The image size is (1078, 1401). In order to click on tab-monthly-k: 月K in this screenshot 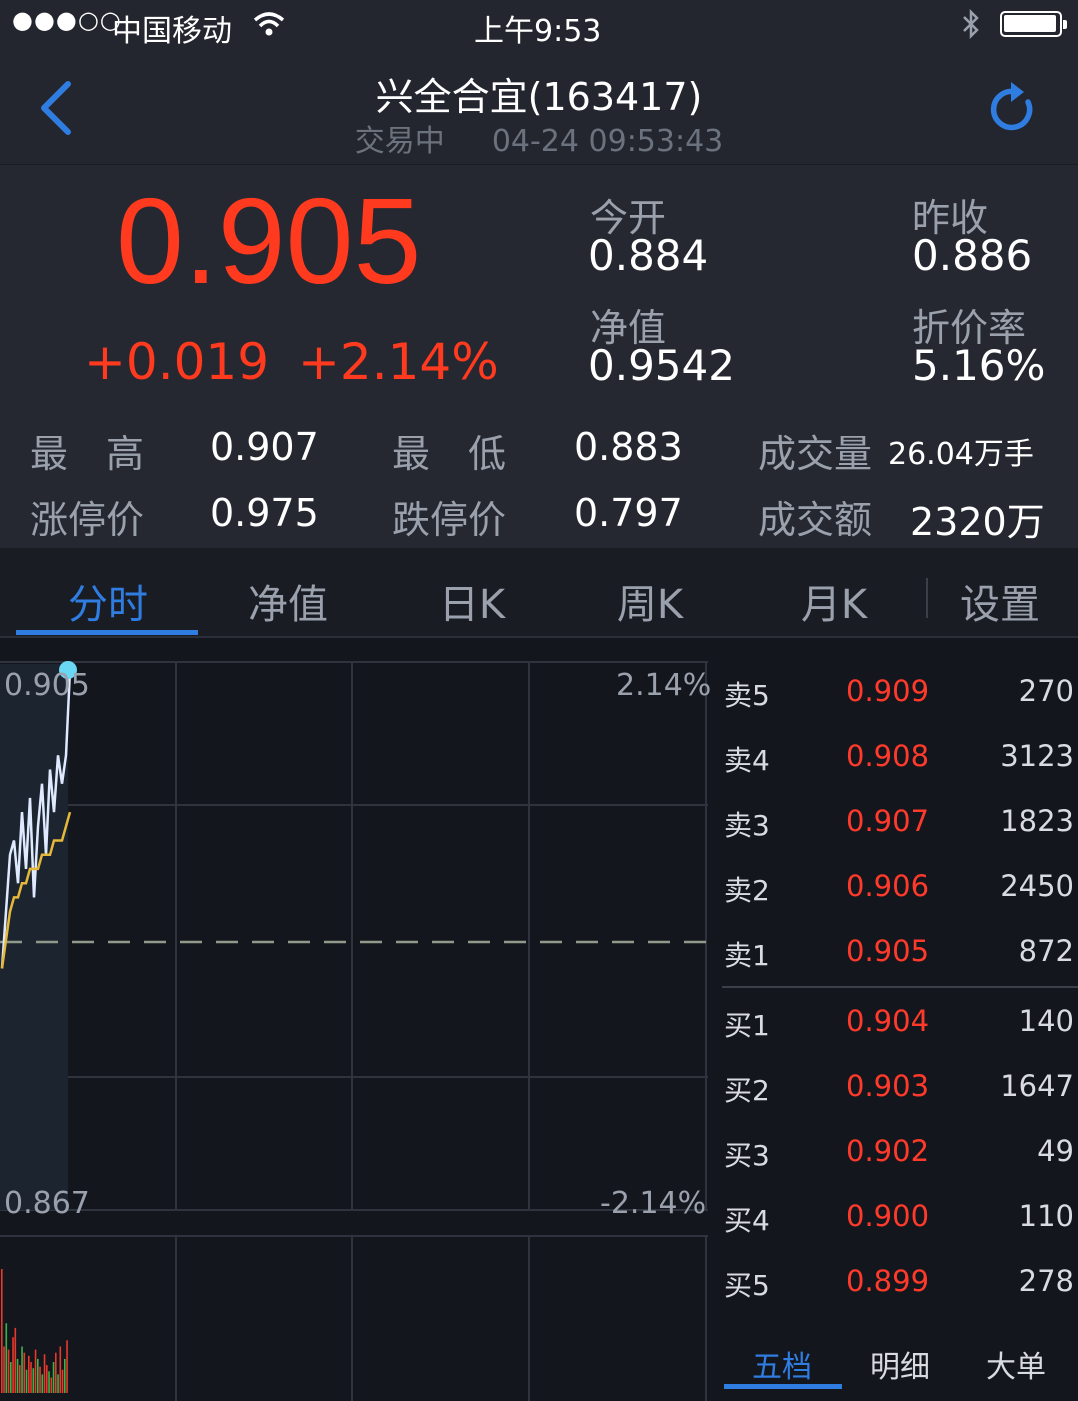, I will do `click(834, 601)`.